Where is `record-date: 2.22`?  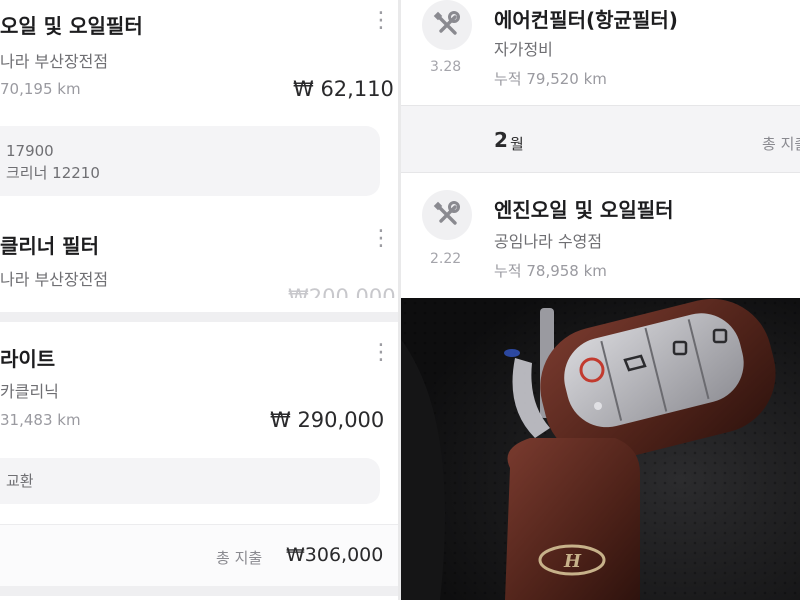
record-date: 2.22 is located at coordinates (446, 259).